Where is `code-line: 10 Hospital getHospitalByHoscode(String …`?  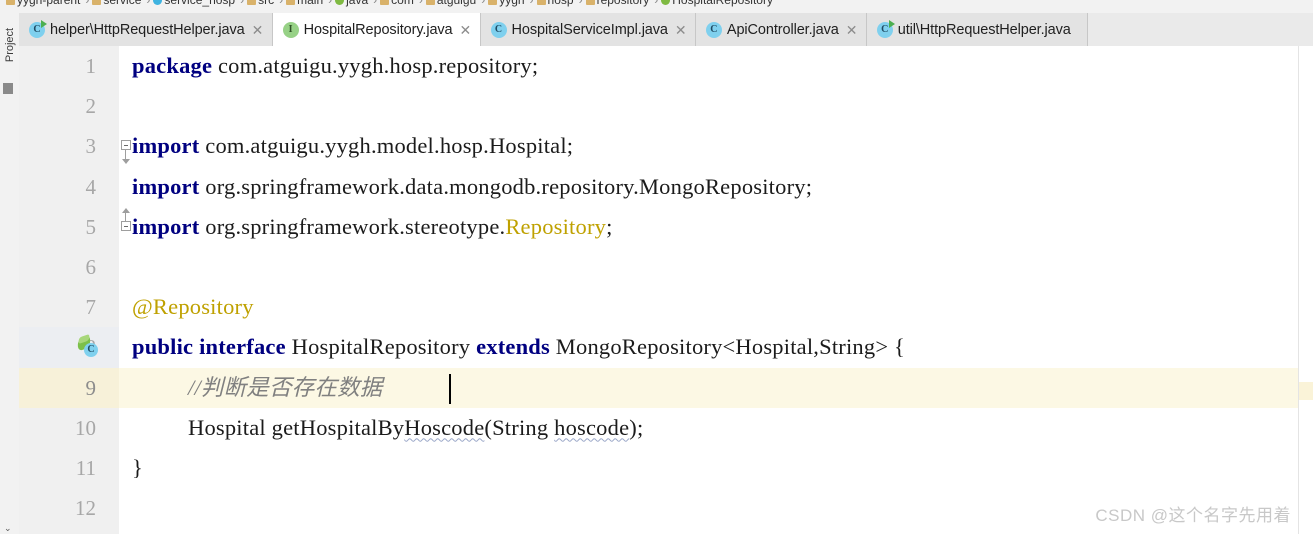
code-line: 10 Hospital getHospitalByHoscode(String … is located at coordinates (666, 428).